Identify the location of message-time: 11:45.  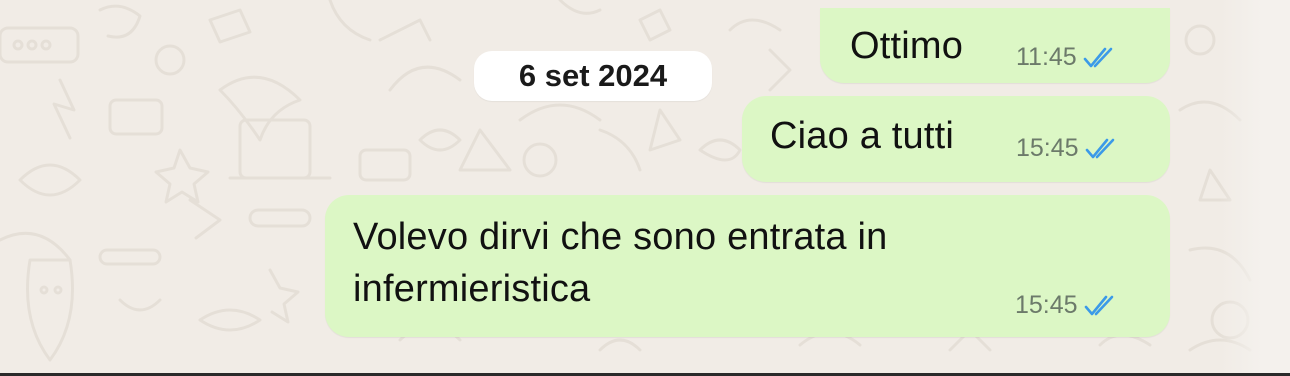
(1046, 57).